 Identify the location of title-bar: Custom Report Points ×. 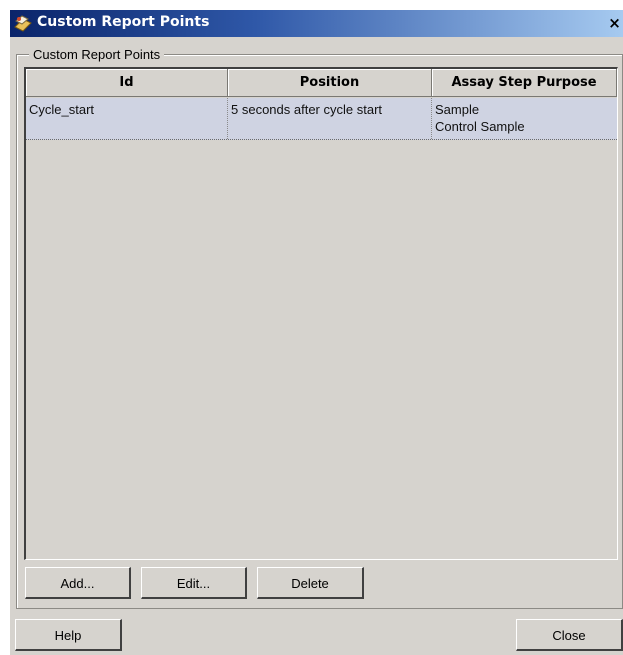
(316, 23).